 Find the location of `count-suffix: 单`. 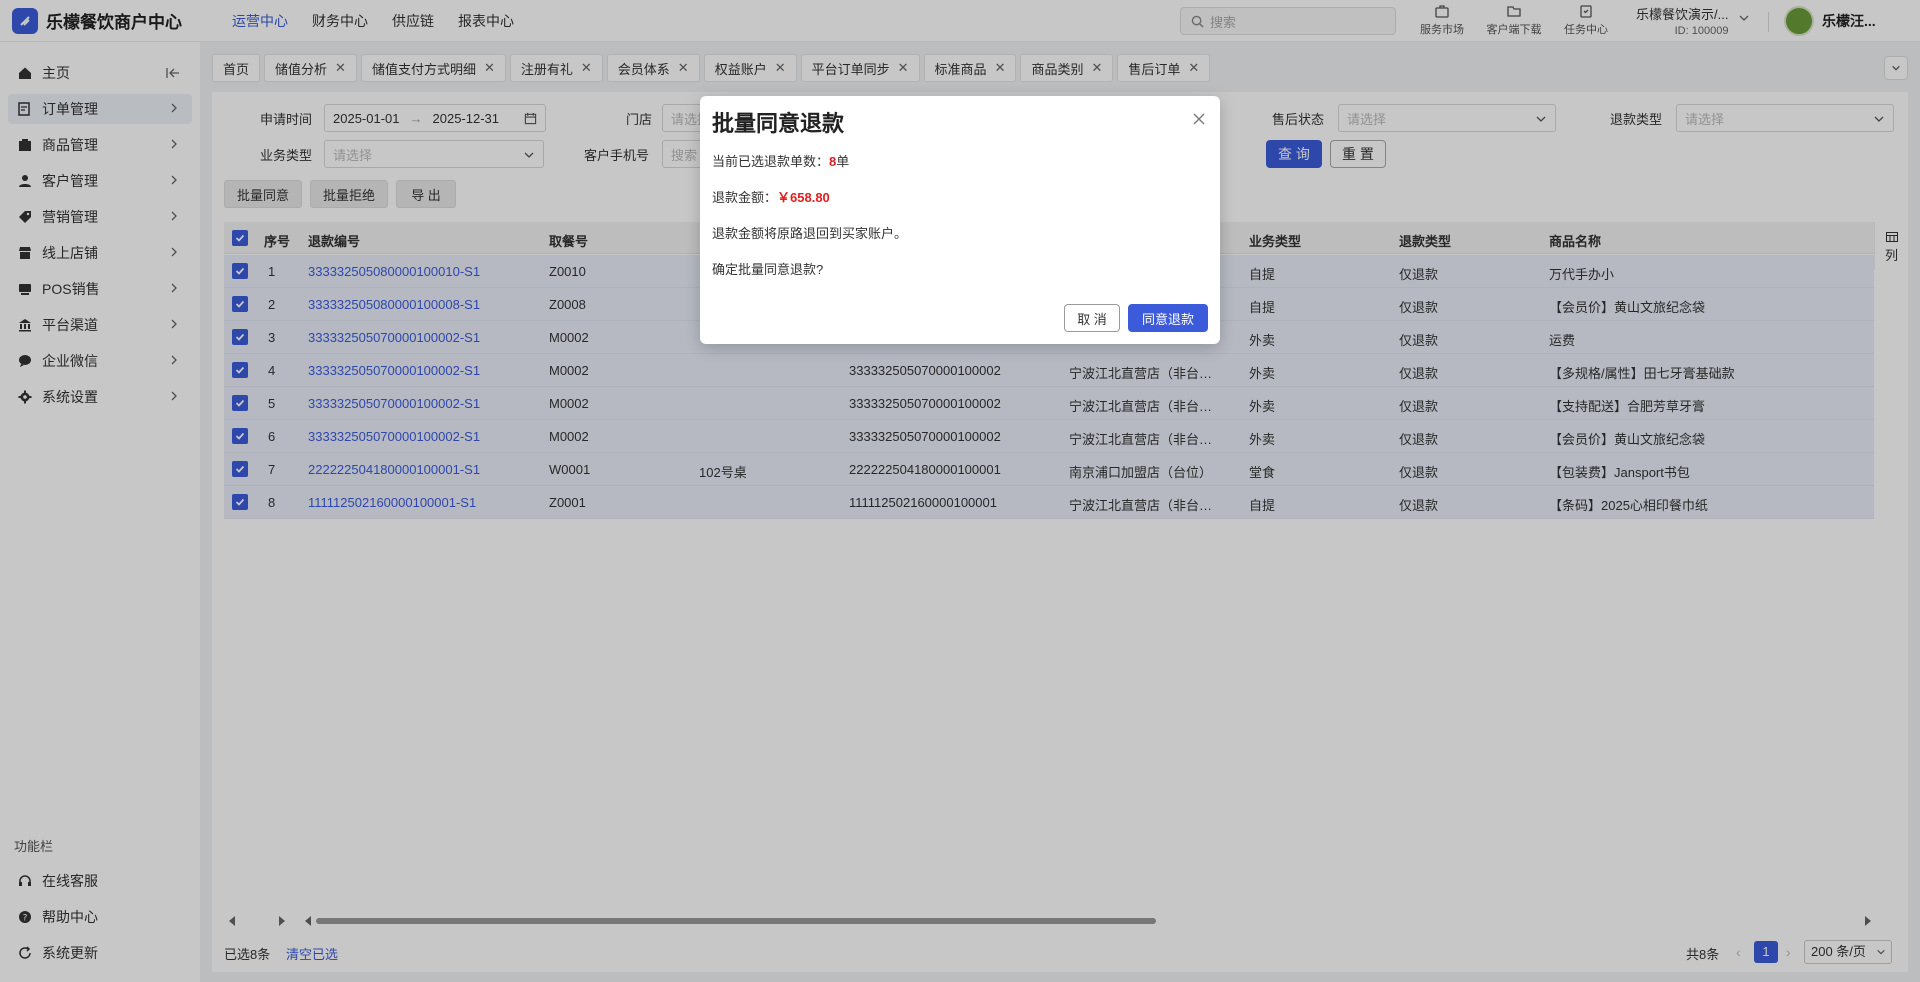

count-suffix: 单 is located at coordinates (843, 161).